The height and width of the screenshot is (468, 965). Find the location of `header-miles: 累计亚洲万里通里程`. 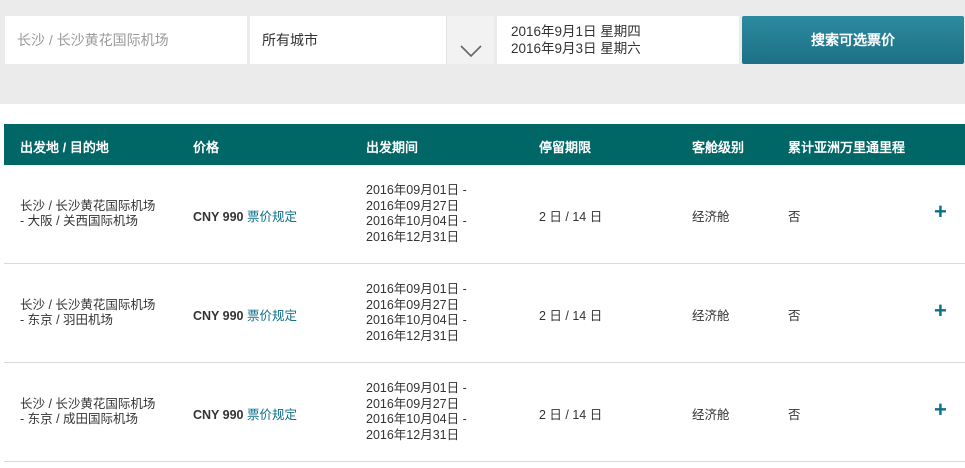

header-miles: 累计亚洲万里通里程 is located at coordinates (847, 147).